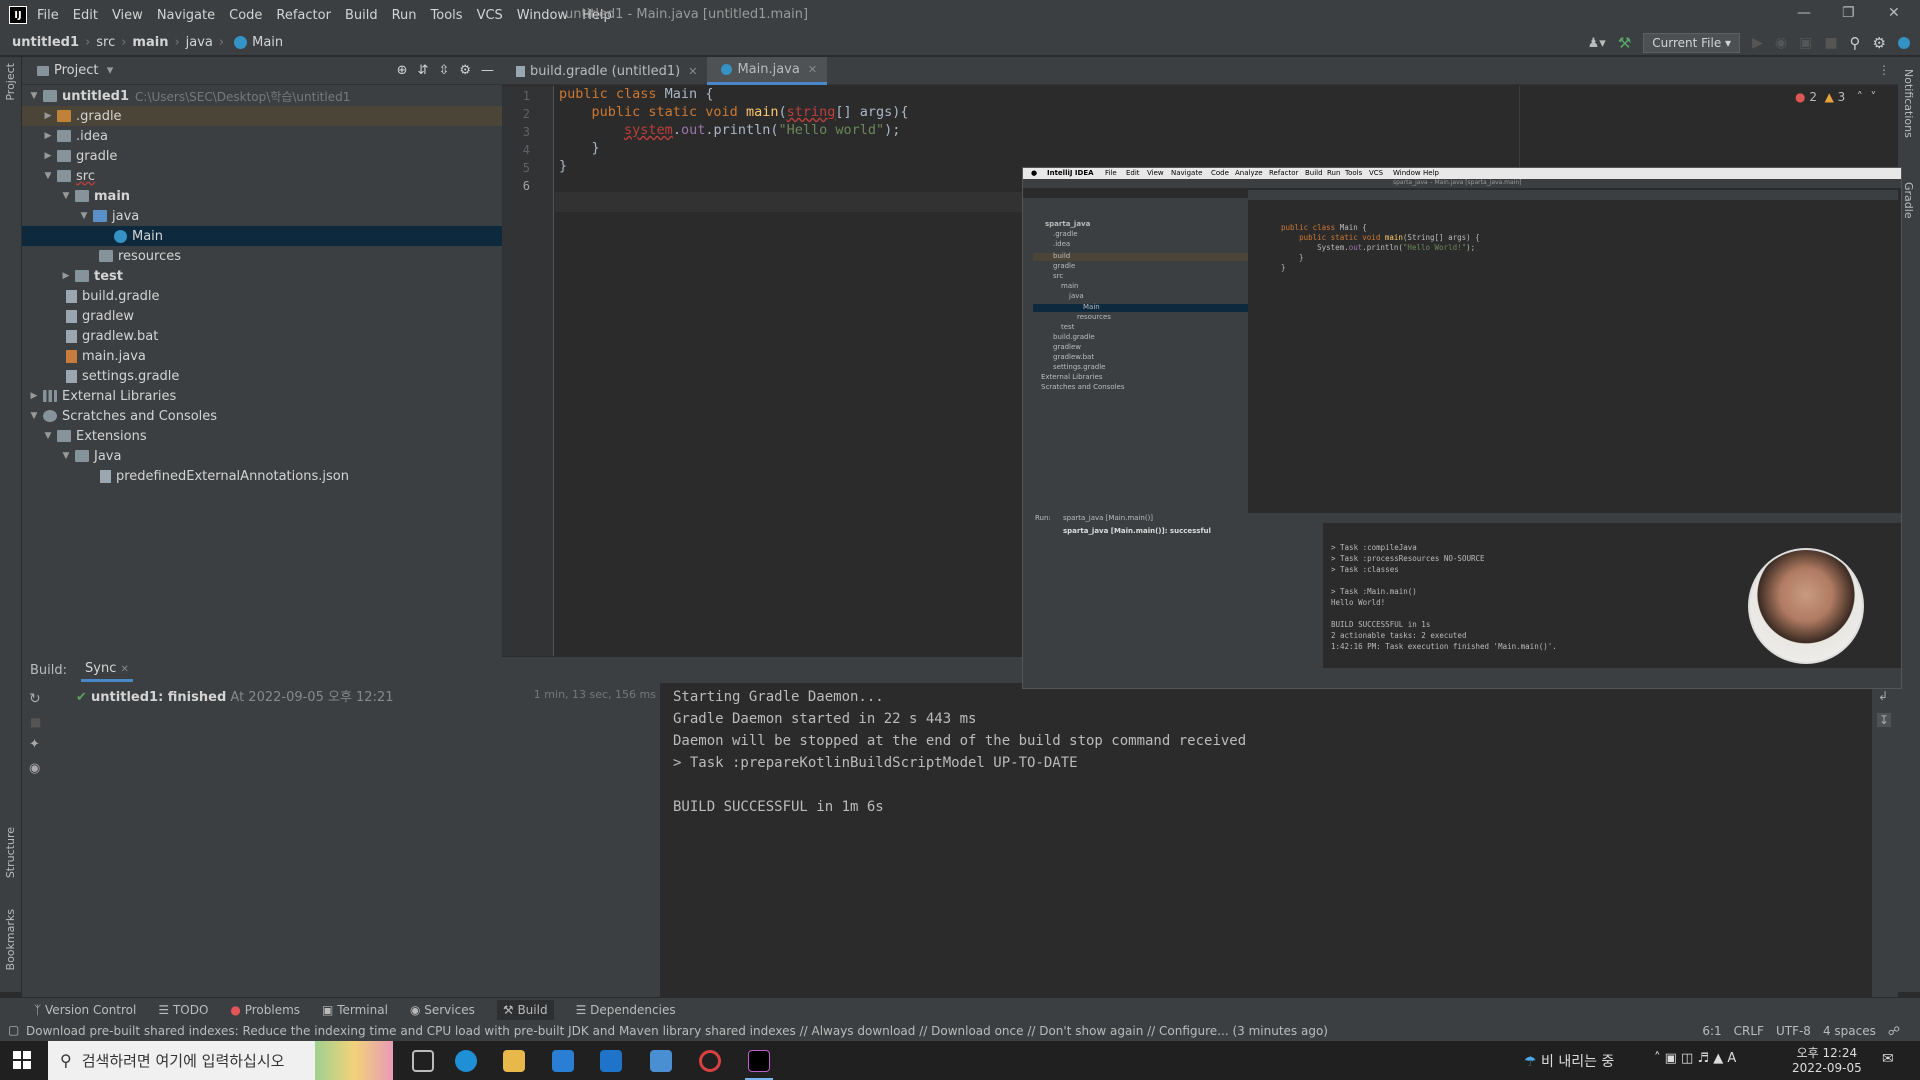  I want to click on tree-item-gradlew: gradlew, so click(262, 316).